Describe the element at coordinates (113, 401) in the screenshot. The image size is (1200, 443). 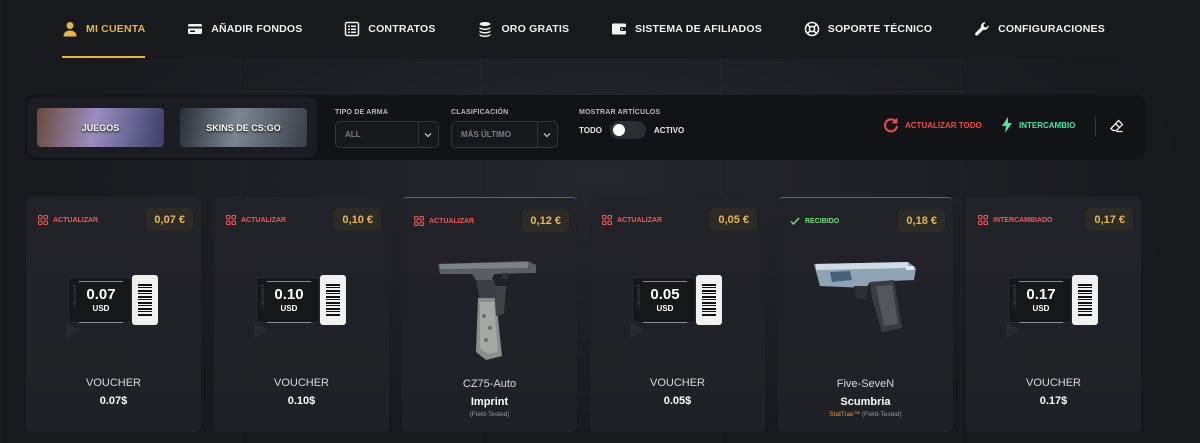
I see `item-subtitle: 0.07$` at that location.